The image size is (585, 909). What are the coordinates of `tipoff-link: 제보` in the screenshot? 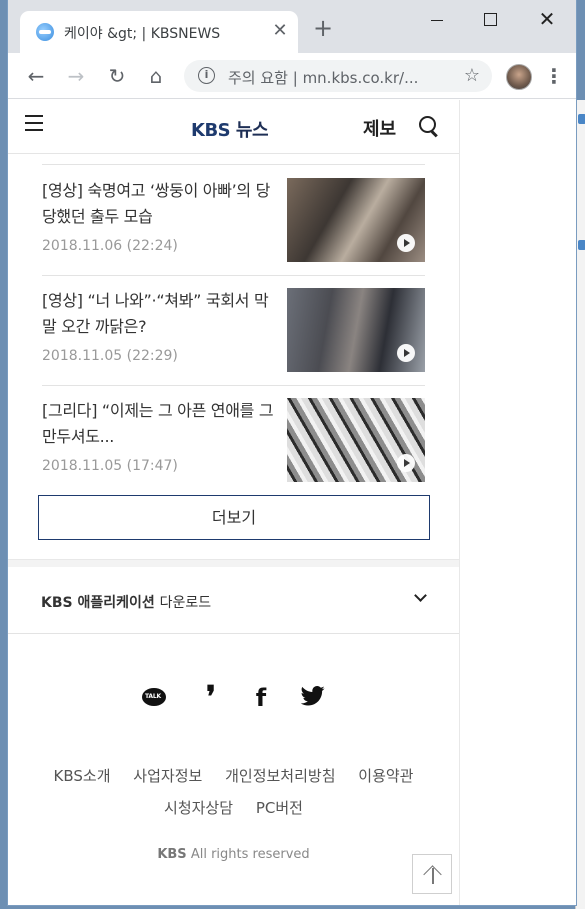 It's located at (379, 128).